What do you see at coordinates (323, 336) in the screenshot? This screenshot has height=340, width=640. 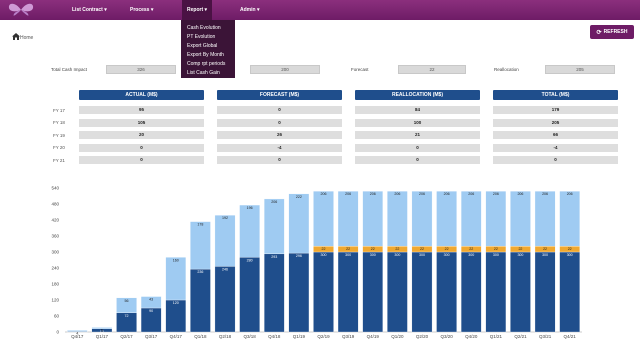 I see `x-tick-label: Q2/19` at bounding box center [323, 336].